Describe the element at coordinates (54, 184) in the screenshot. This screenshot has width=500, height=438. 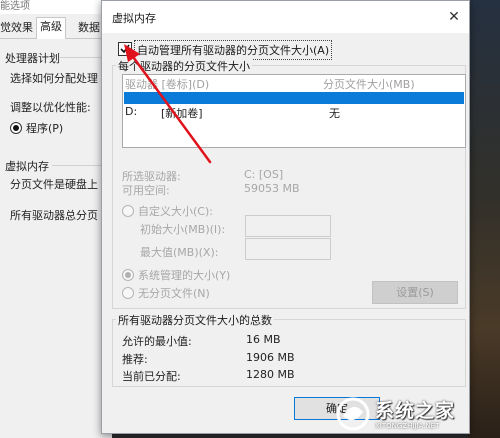
I see `vm-desc: 分页文件是硬盘上` at that location.